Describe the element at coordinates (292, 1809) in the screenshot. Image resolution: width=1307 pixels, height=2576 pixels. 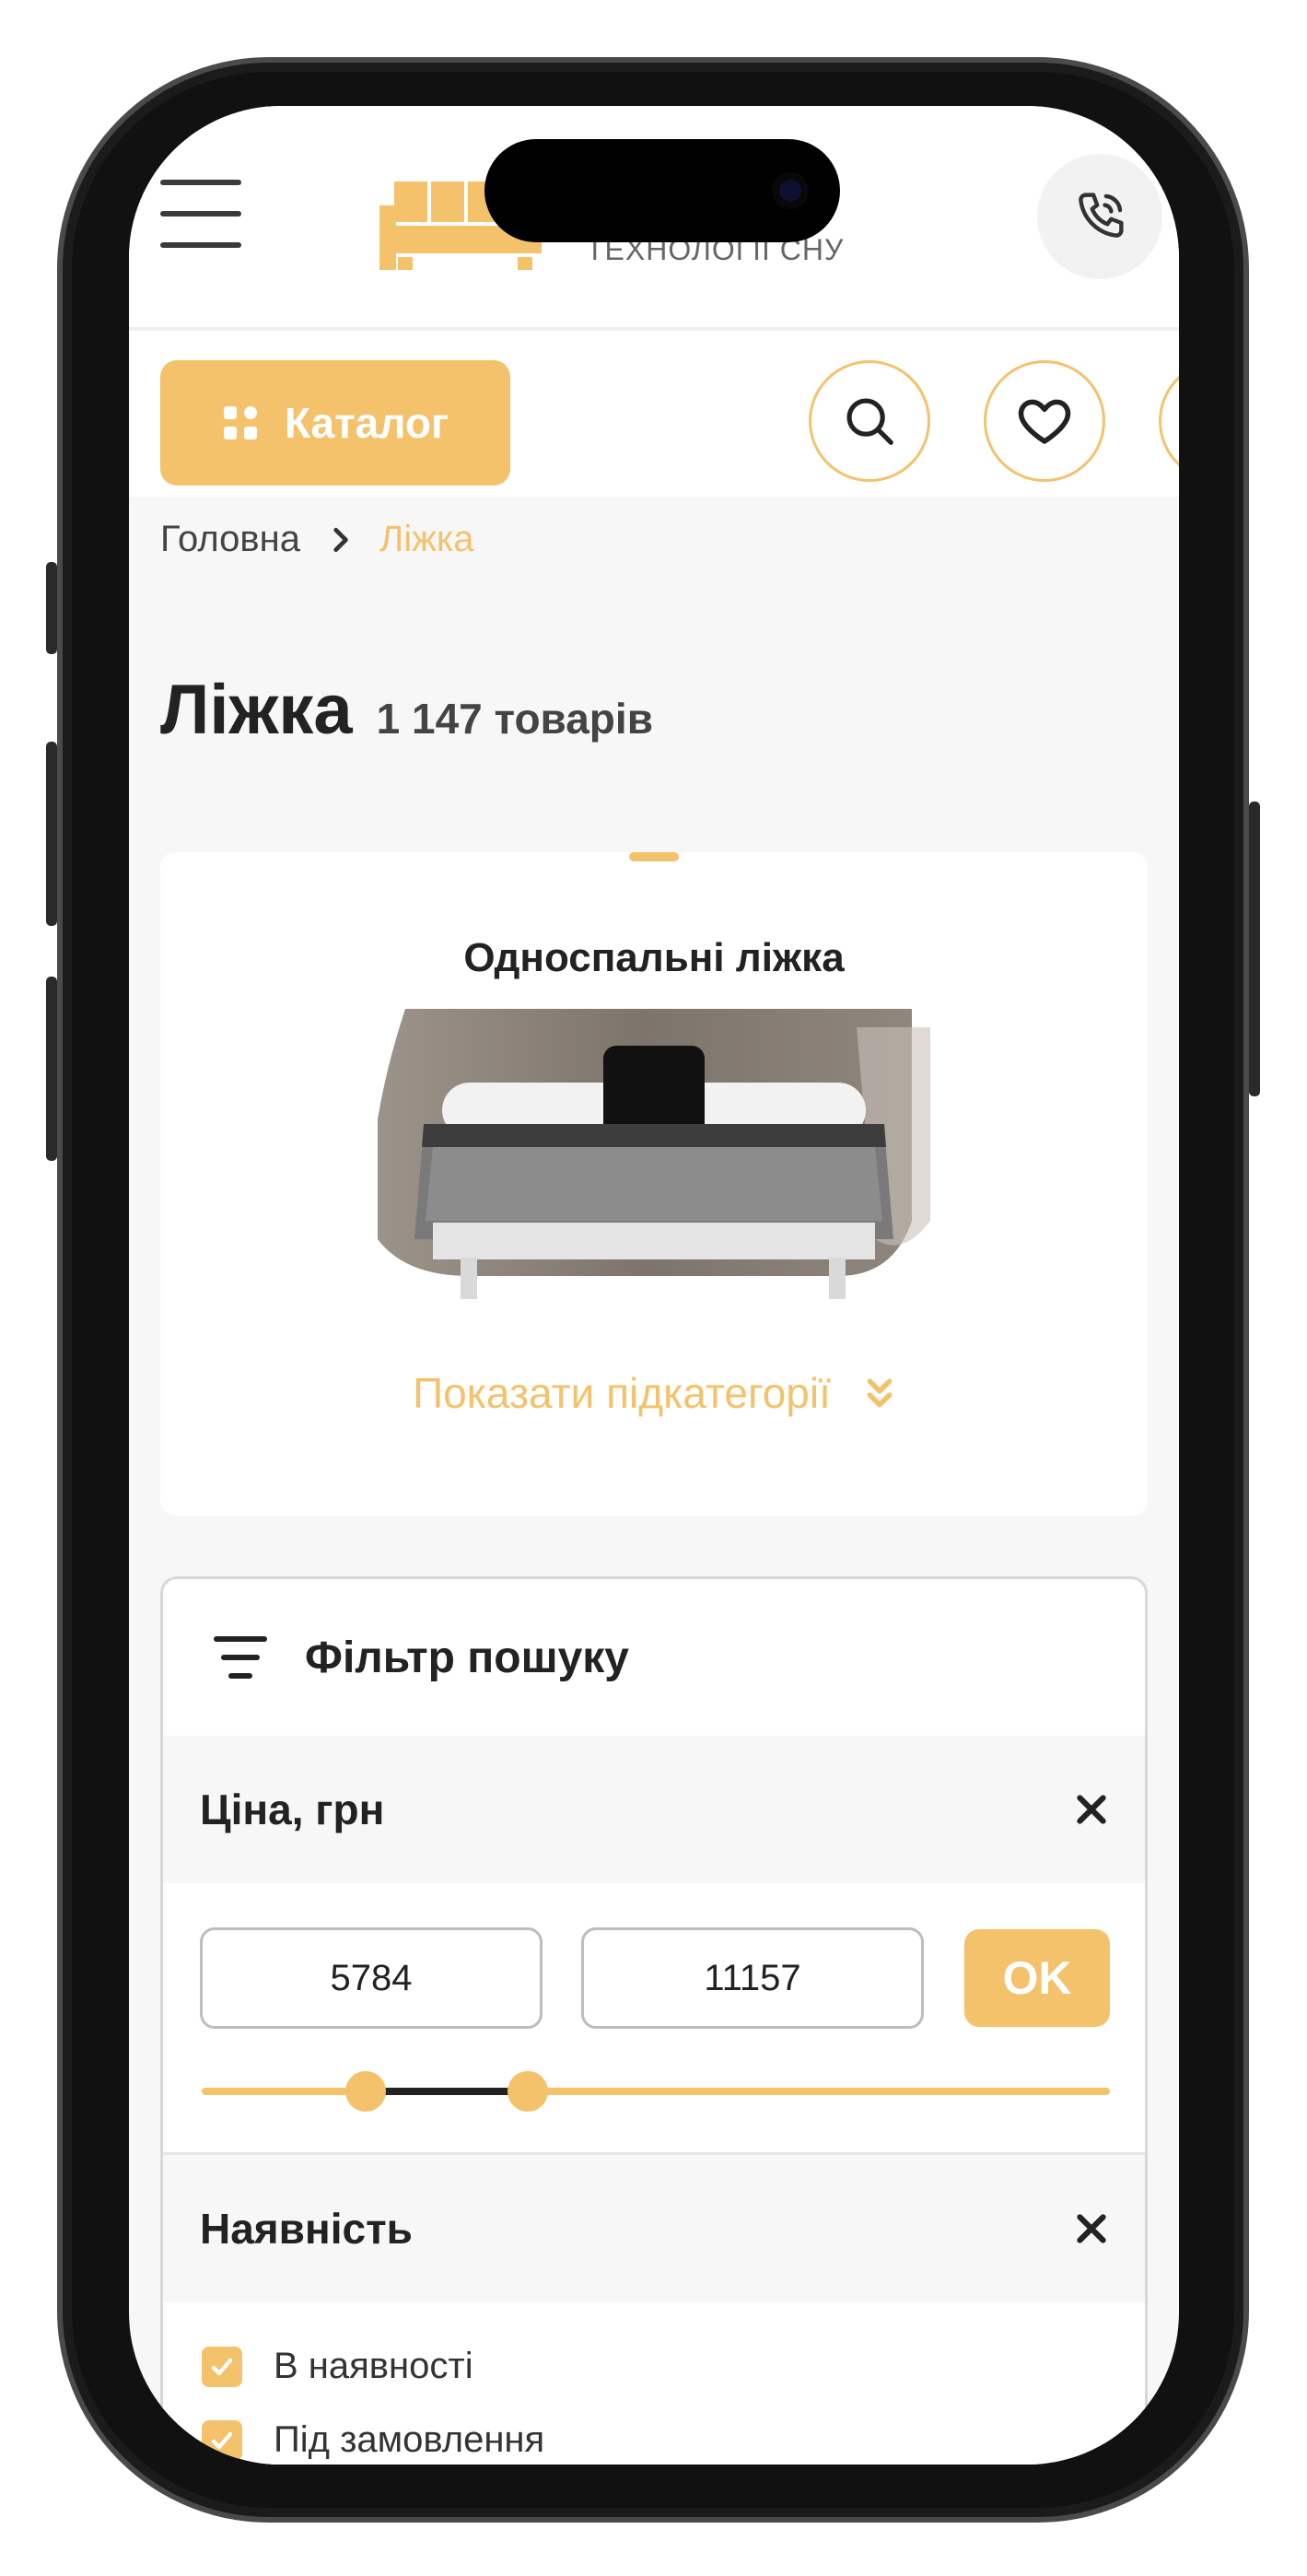
I see `price-section-title: Ціна, грн` at that location.